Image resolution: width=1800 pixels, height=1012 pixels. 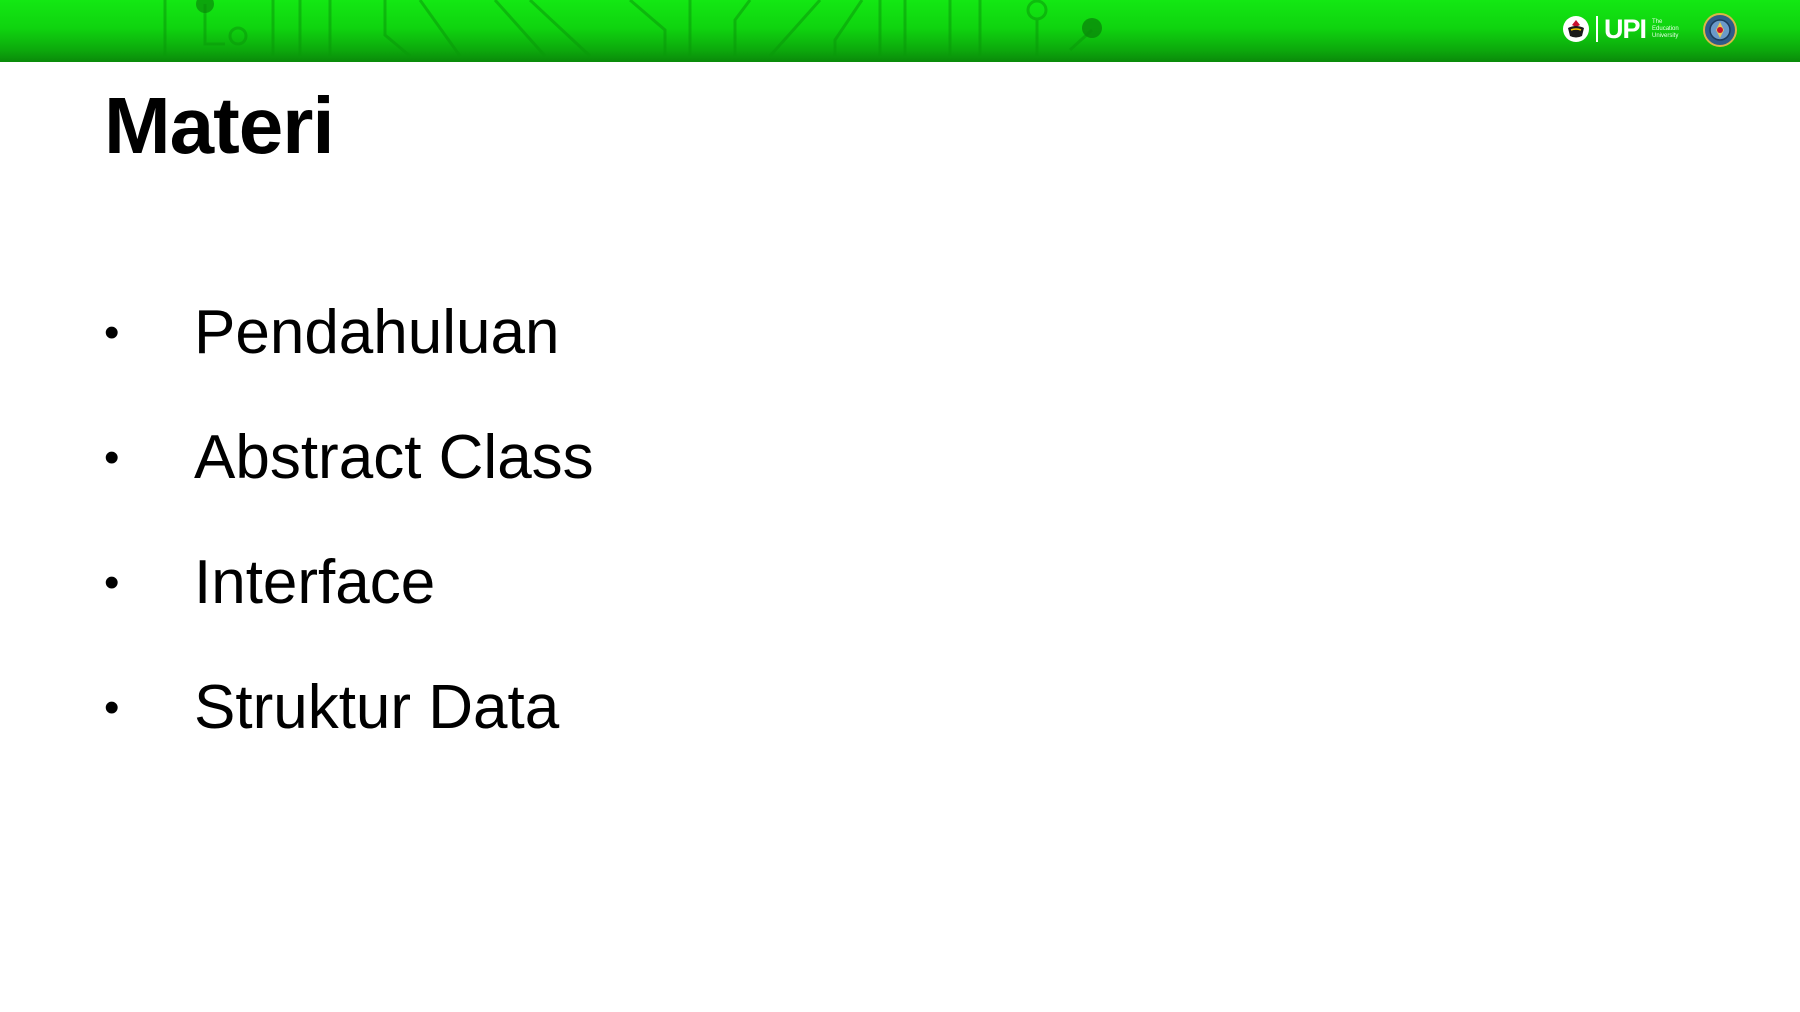 What do you see at coordinates (1665, 35) in the screenshot?
I see `tagline-line: University` at bounding box center [1665, 35].